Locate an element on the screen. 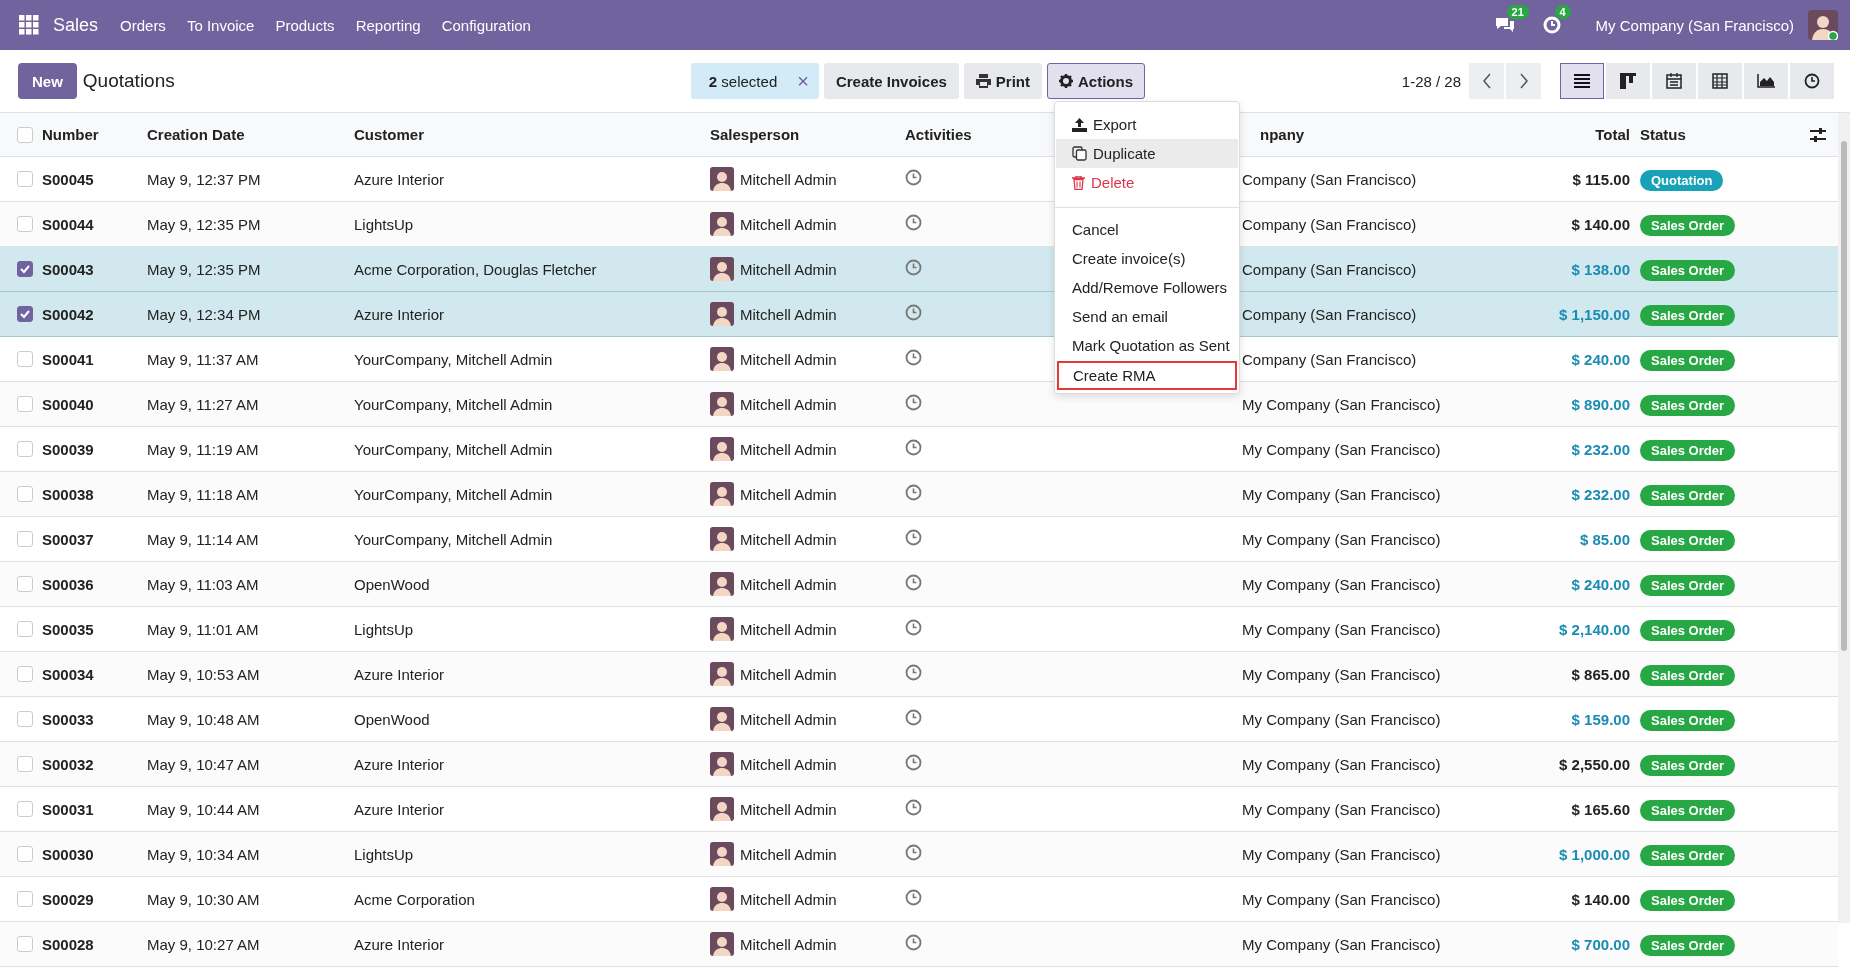 The image size is (1850, 972). table-cell-text: $ 2,140.00 is located at coordinates (1594, 629).